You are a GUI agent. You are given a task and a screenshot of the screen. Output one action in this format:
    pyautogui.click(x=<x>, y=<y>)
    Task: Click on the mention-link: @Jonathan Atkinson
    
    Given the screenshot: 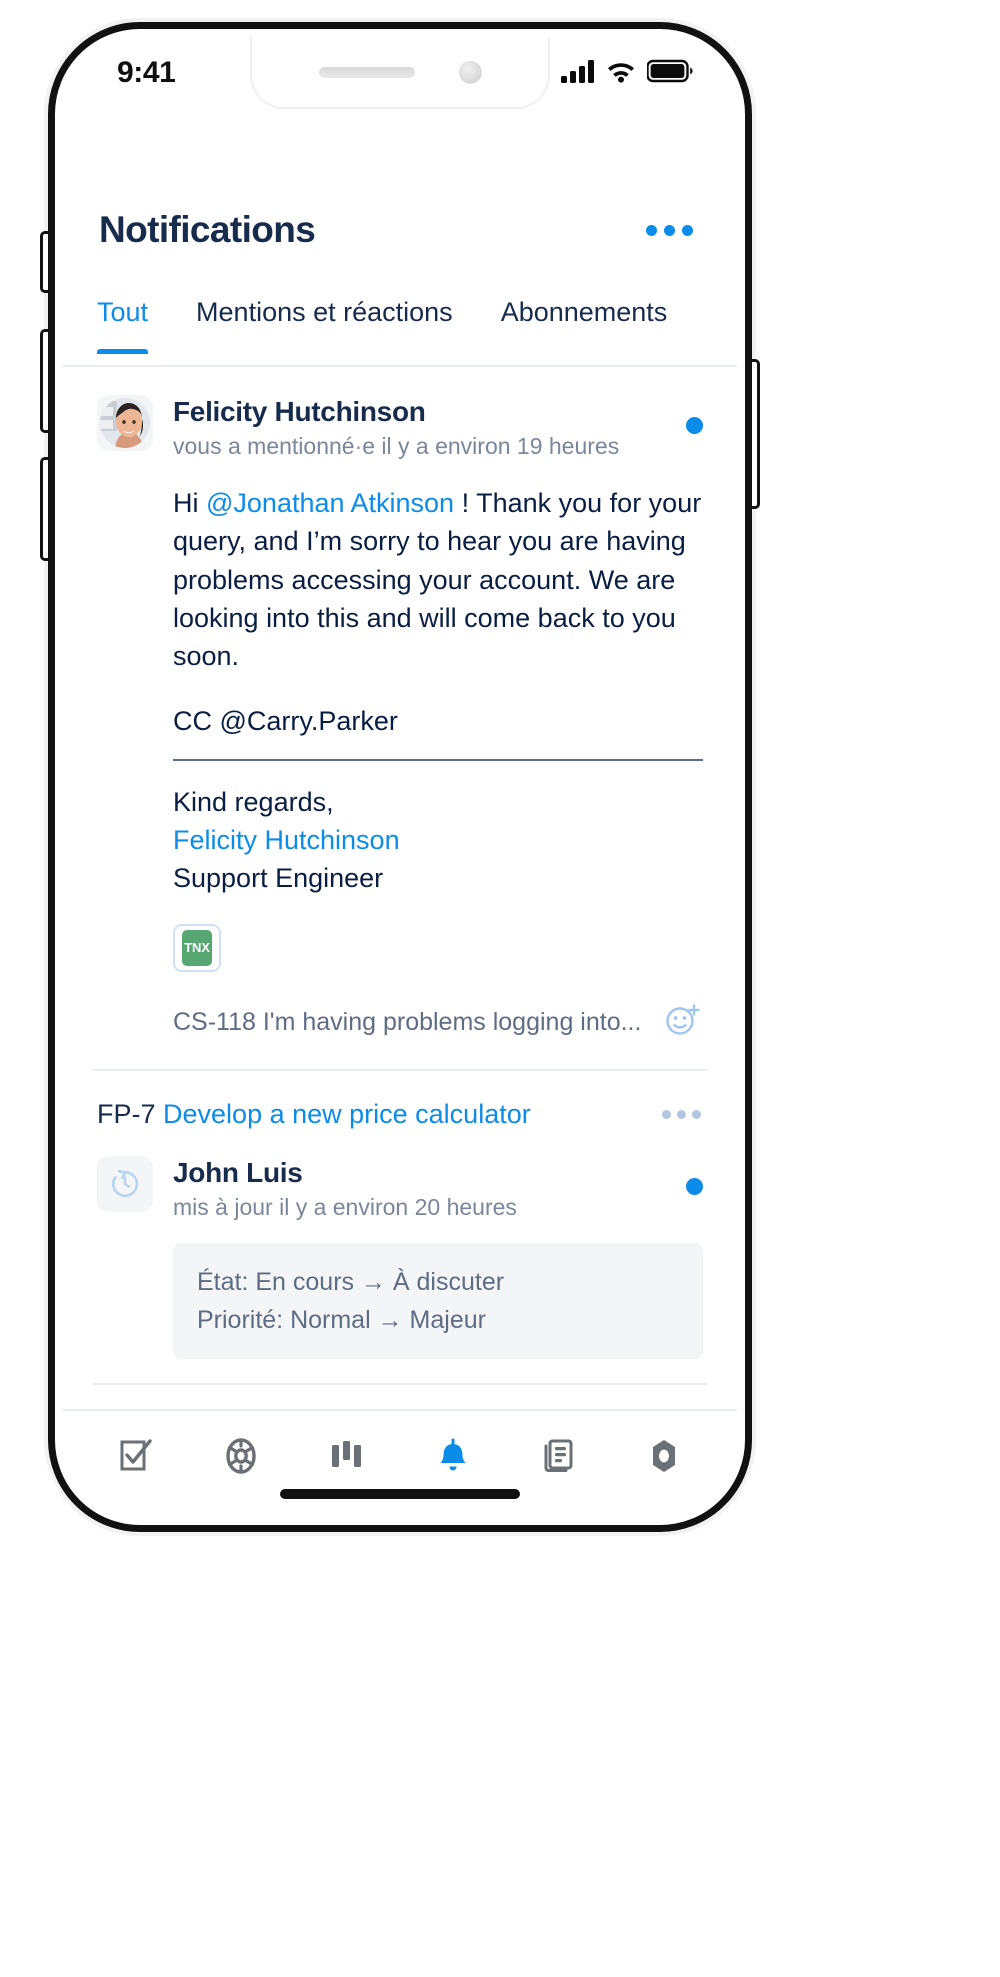 What is the action you would take?
    pyautogui.click(x=330, y=503)
    